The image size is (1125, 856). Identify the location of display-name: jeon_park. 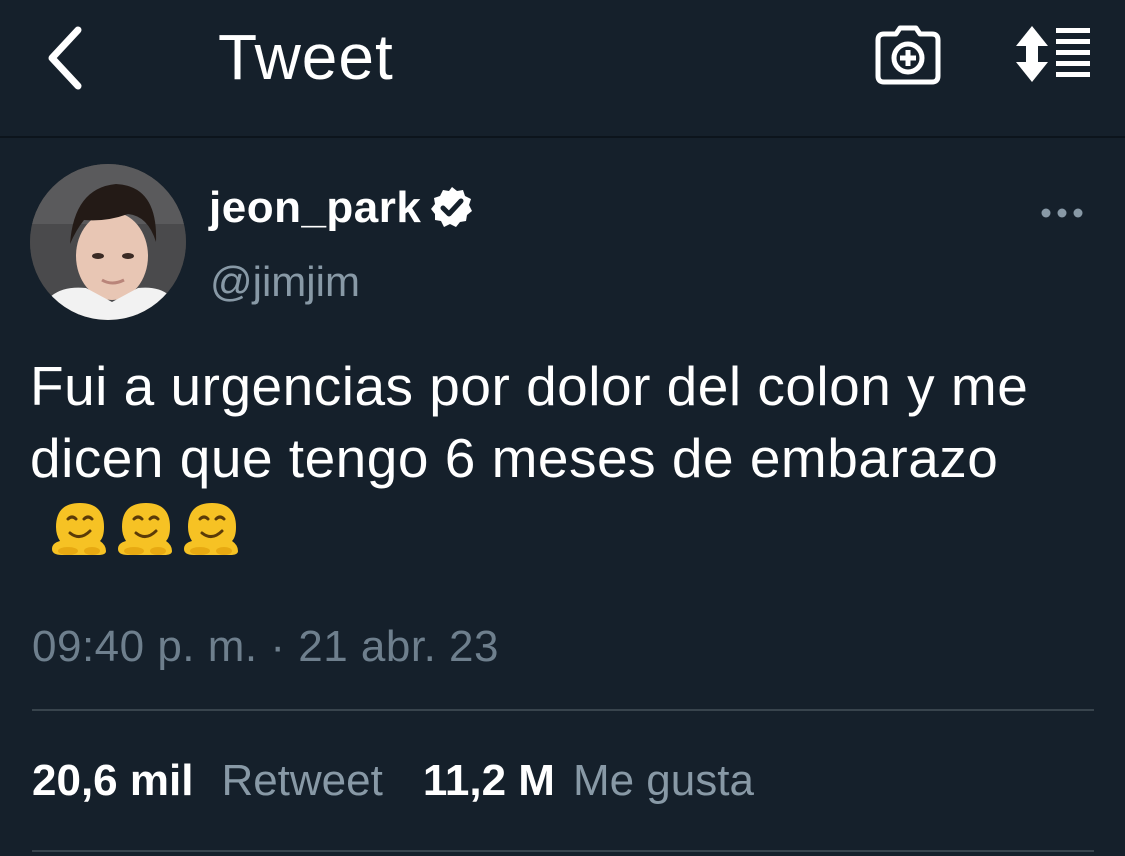
(315, 208).